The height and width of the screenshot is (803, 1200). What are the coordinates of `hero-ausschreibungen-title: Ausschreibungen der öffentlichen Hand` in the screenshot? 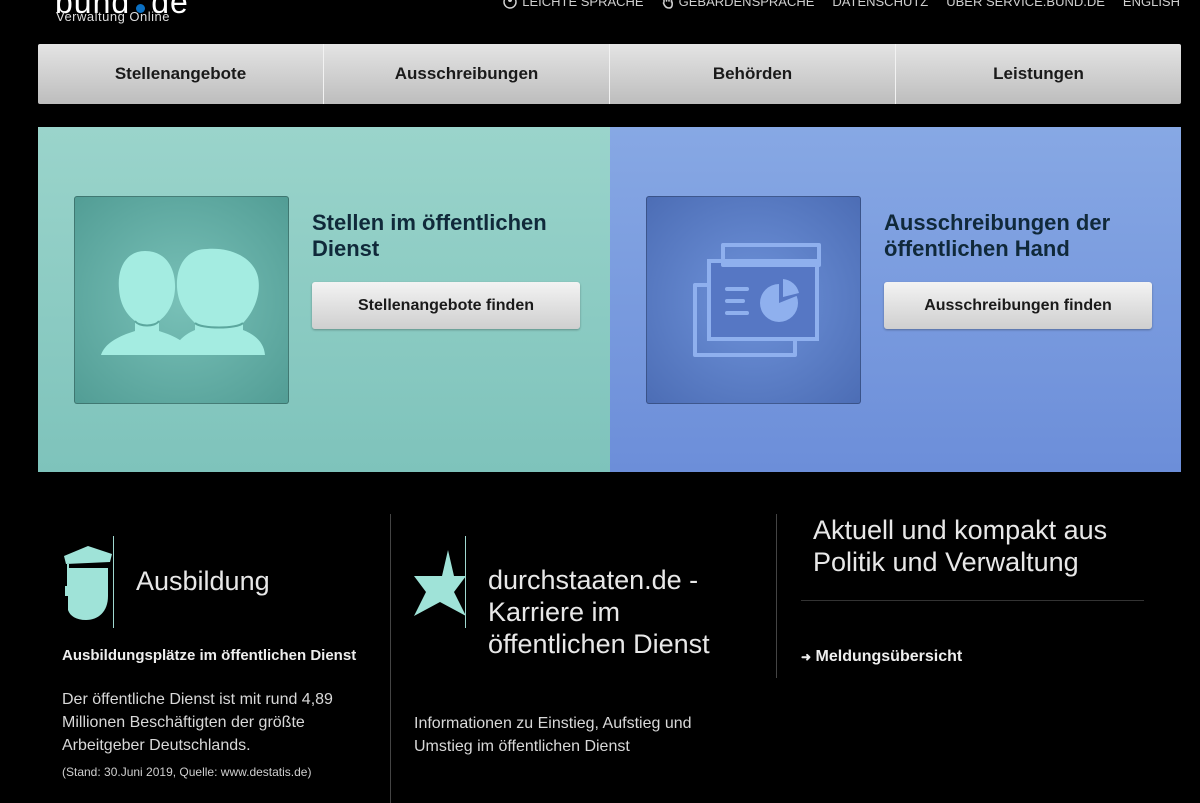 It's located at (997, 235).